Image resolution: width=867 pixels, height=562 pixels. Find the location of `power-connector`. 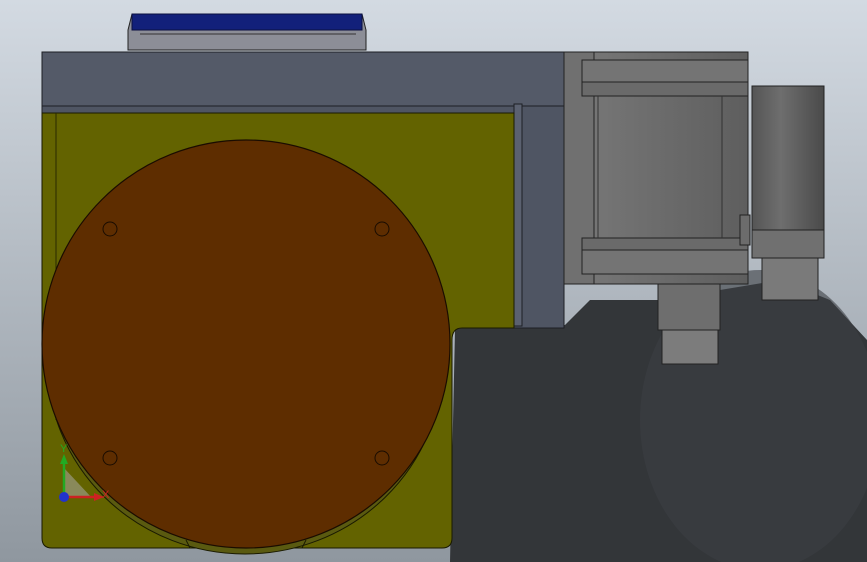

power-connector is located at coordinates (689, 324).